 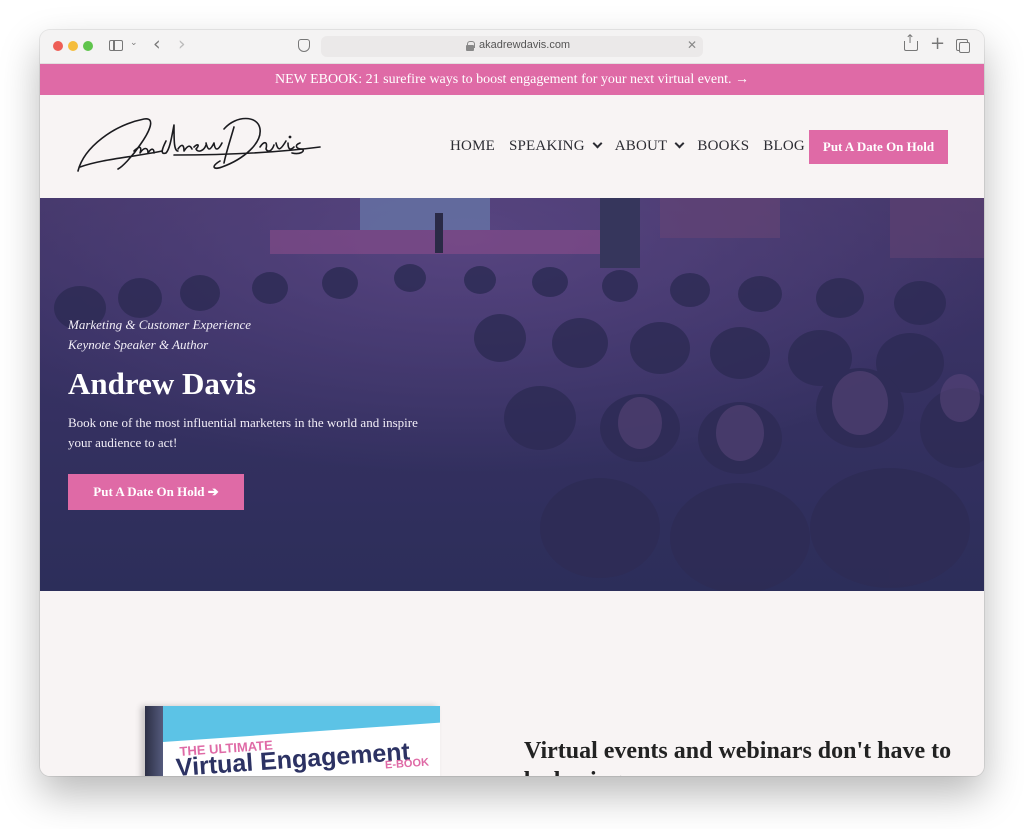 What do you see at coordinates (138, 344) in the screenshot?
I see `hero-subtitle-line-2: Keynote Speaker & Author` at bounding box center [138, 344].